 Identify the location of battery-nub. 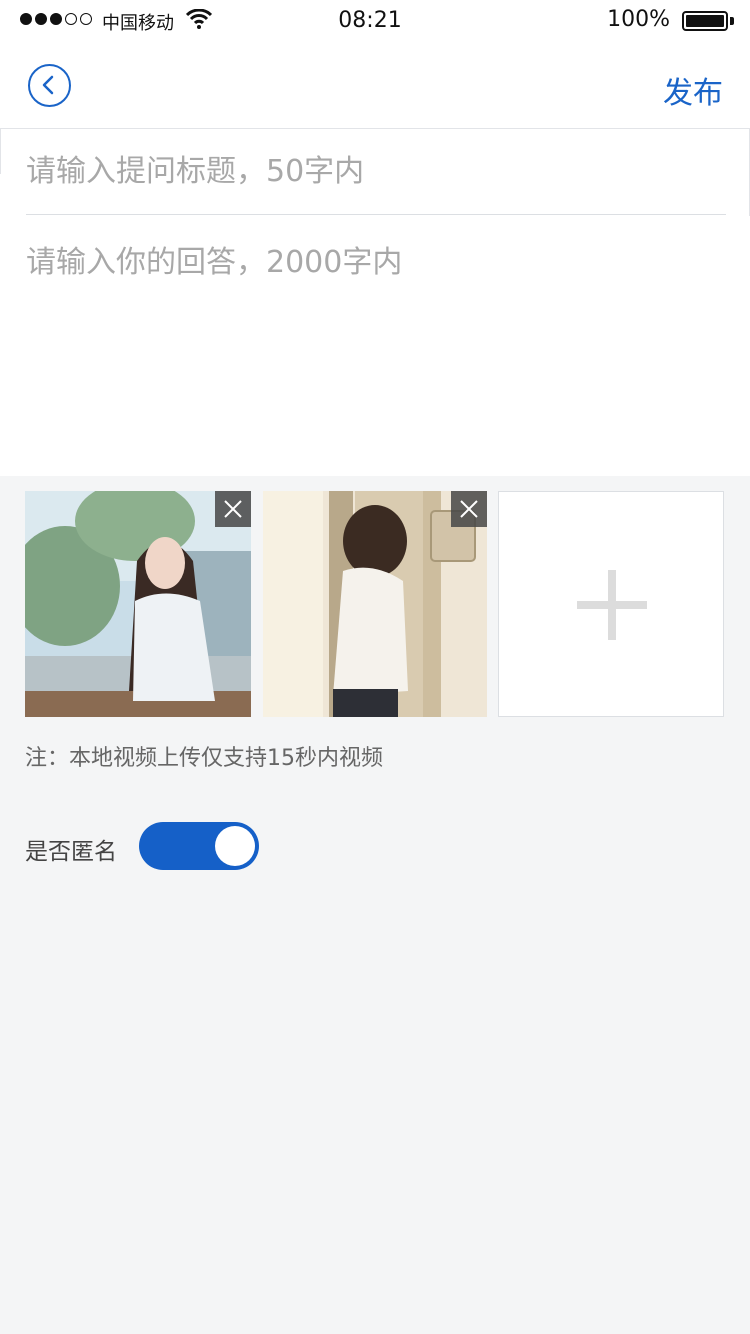
(732, 21).